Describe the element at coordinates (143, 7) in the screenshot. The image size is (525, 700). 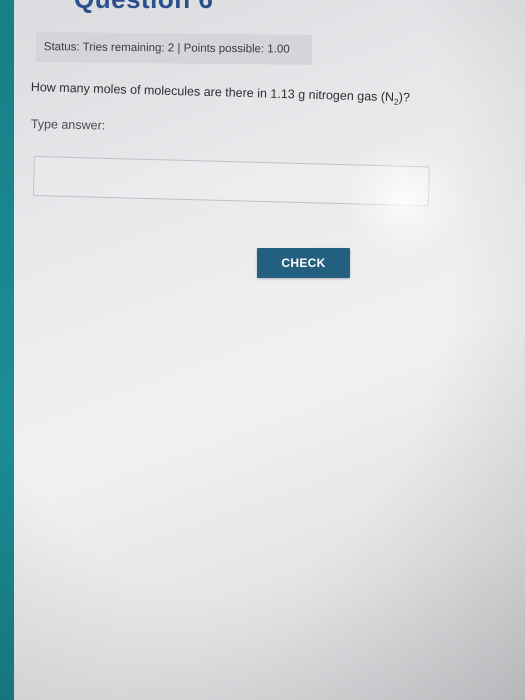
I see `question-heading: Question 6` at that location.